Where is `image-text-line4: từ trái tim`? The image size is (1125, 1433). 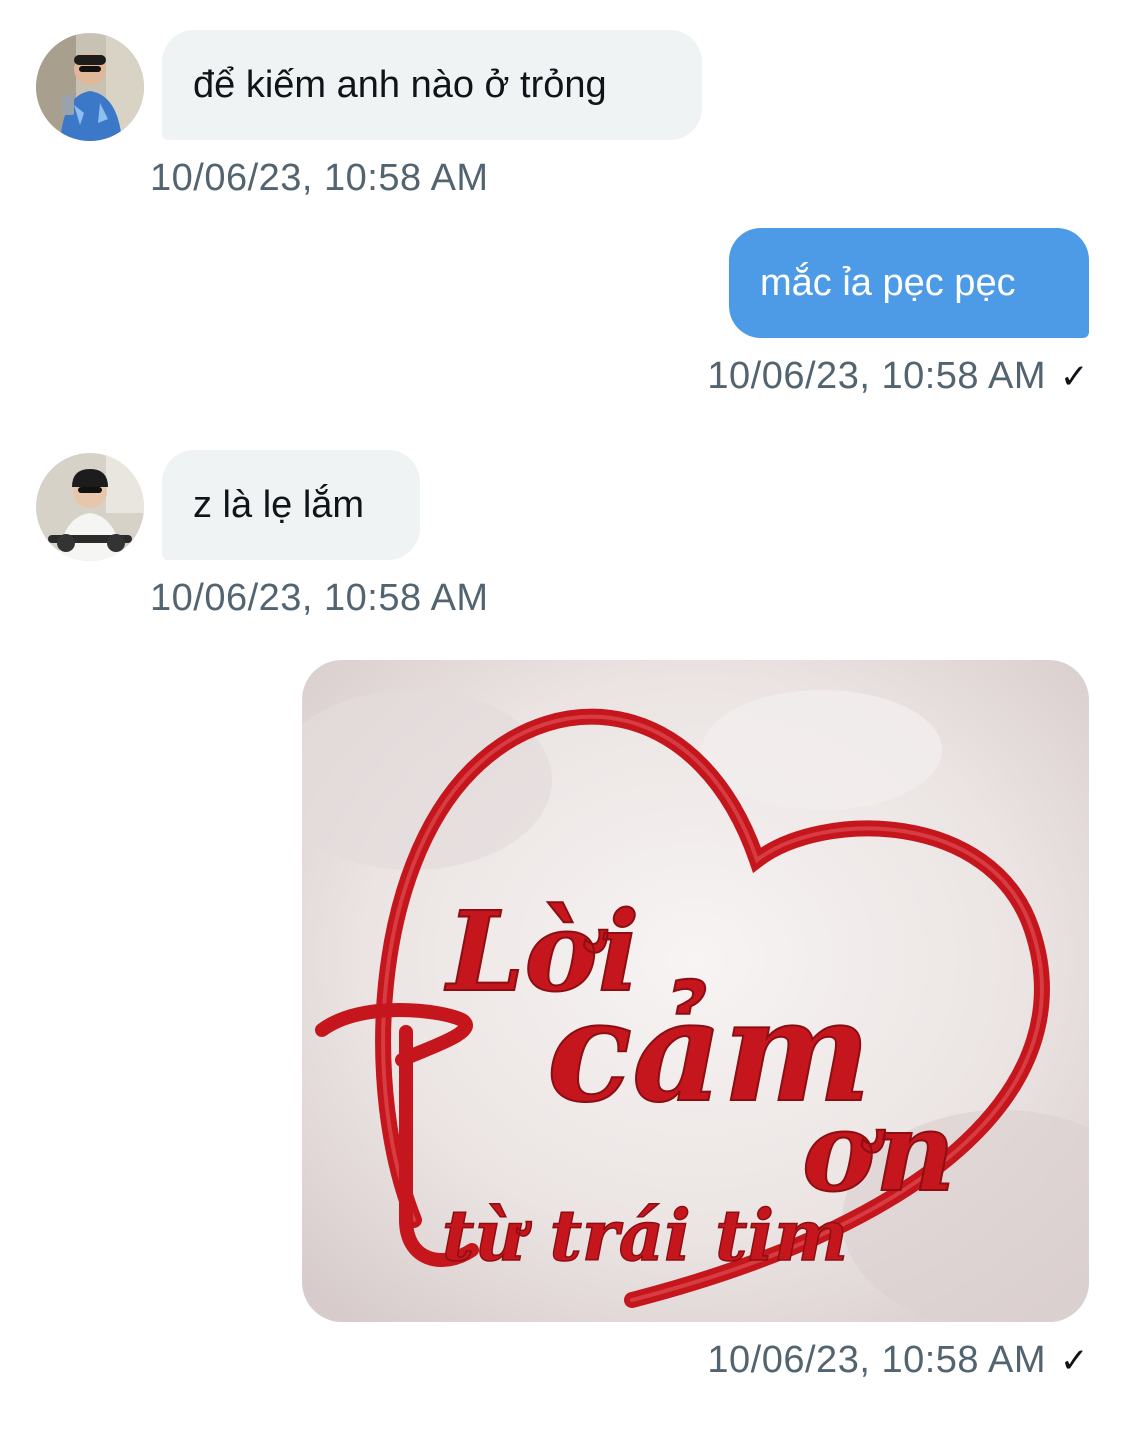 image-text-line4: từ trái tim is located at coordinates (645, 1235).